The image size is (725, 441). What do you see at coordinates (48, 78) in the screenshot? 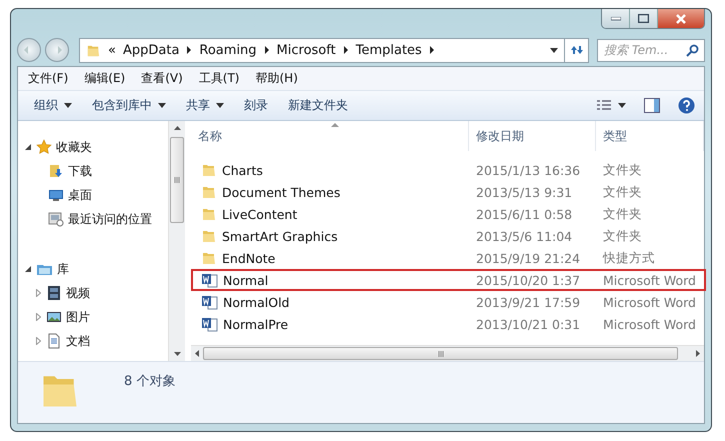
I see `menu-item: 文件(F)` at bounding box center [48, 78].